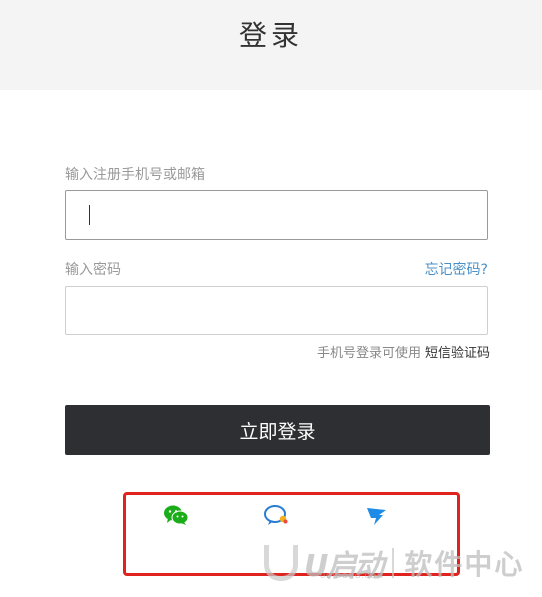  What do you see at coordinates (464, 564) in the screenshot?
I see `watermark-text: 软件中心` at bounding box center [464, 564].